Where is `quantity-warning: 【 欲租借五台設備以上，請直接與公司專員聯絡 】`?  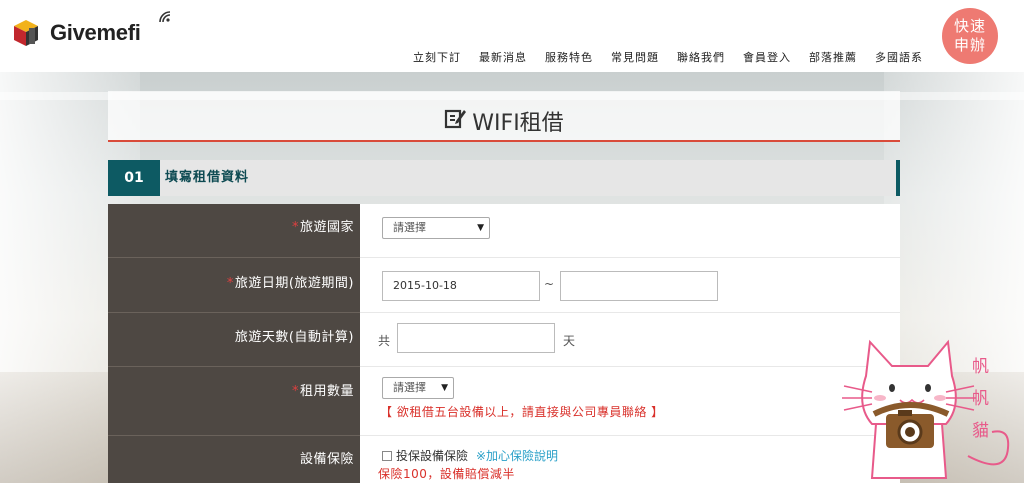 quantity-warning: 【 欲租借五台設備以上，請直接與公司專員聯絡 】 is located at coordinates (522, 412).